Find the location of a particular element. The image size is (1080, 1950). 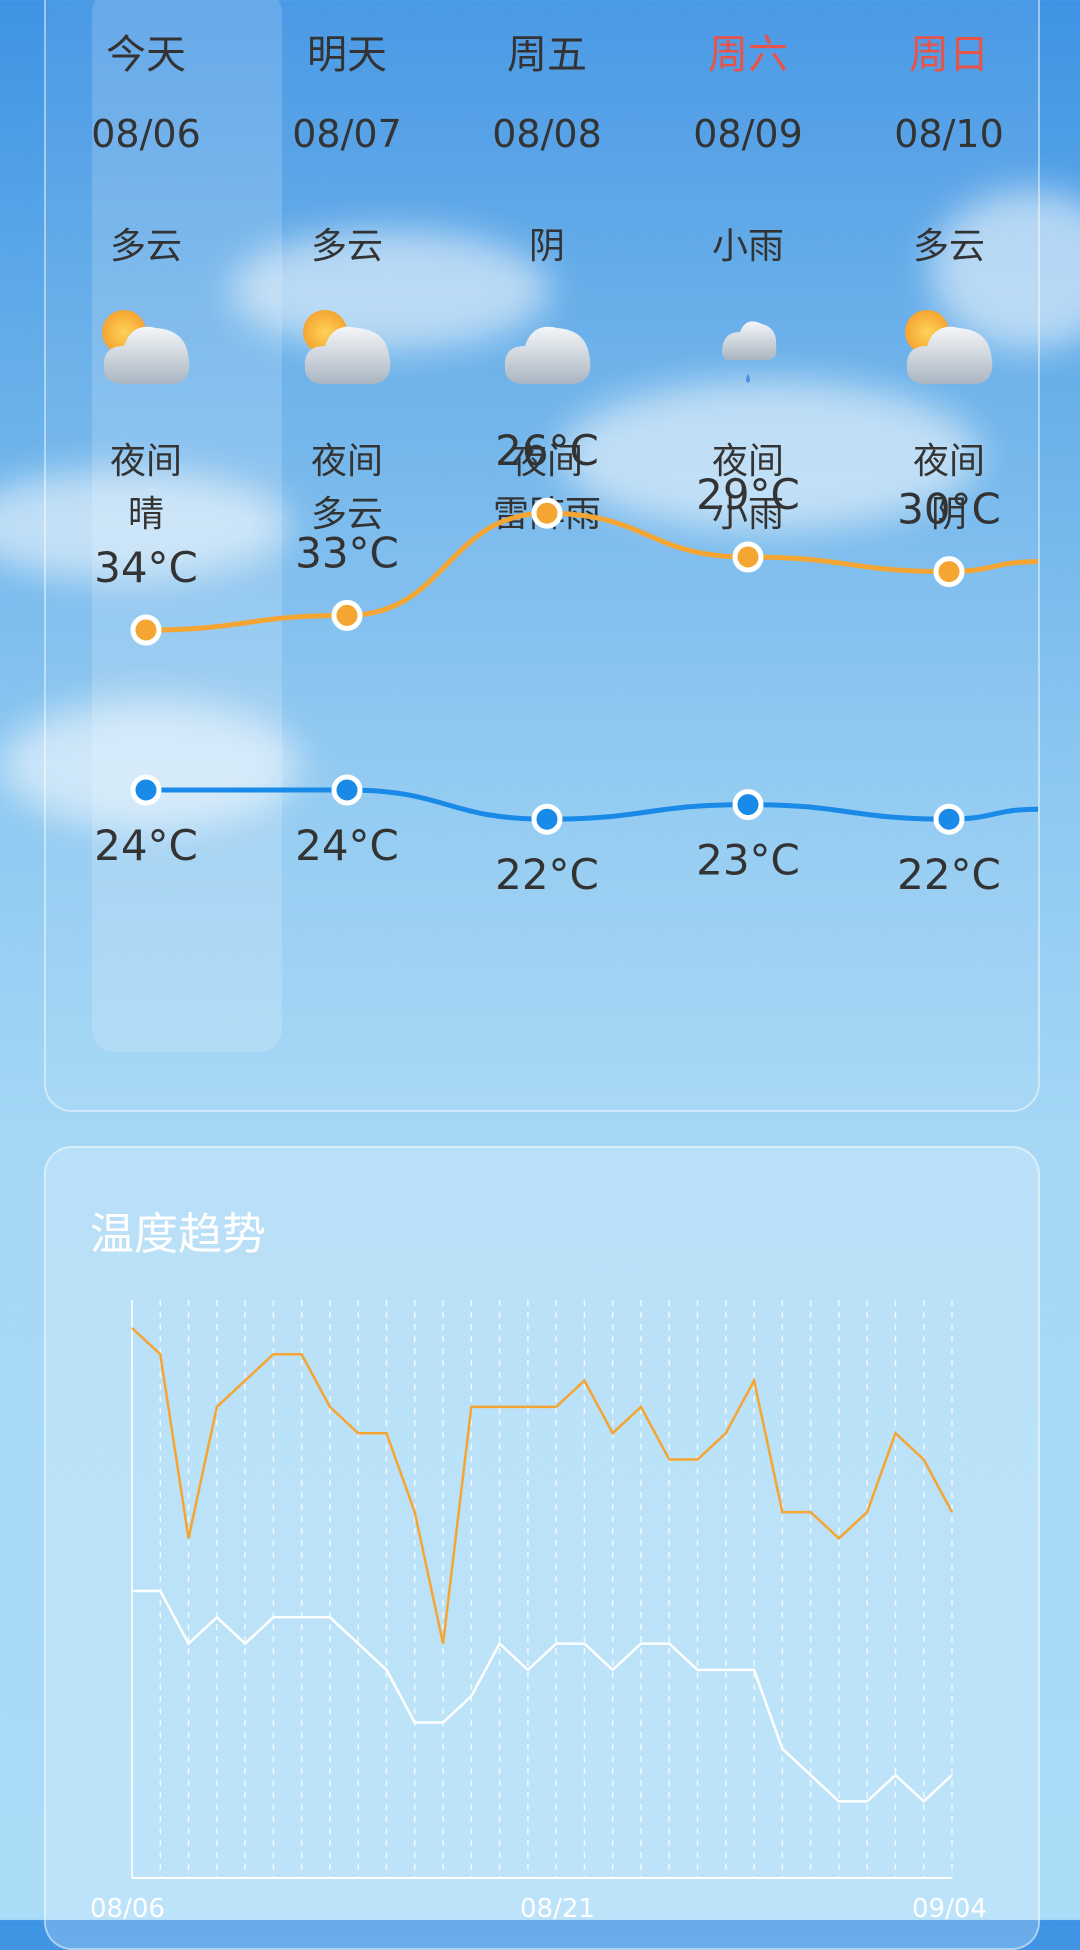

high-temperature-label: 29°C is located at coordinates (748, 494).